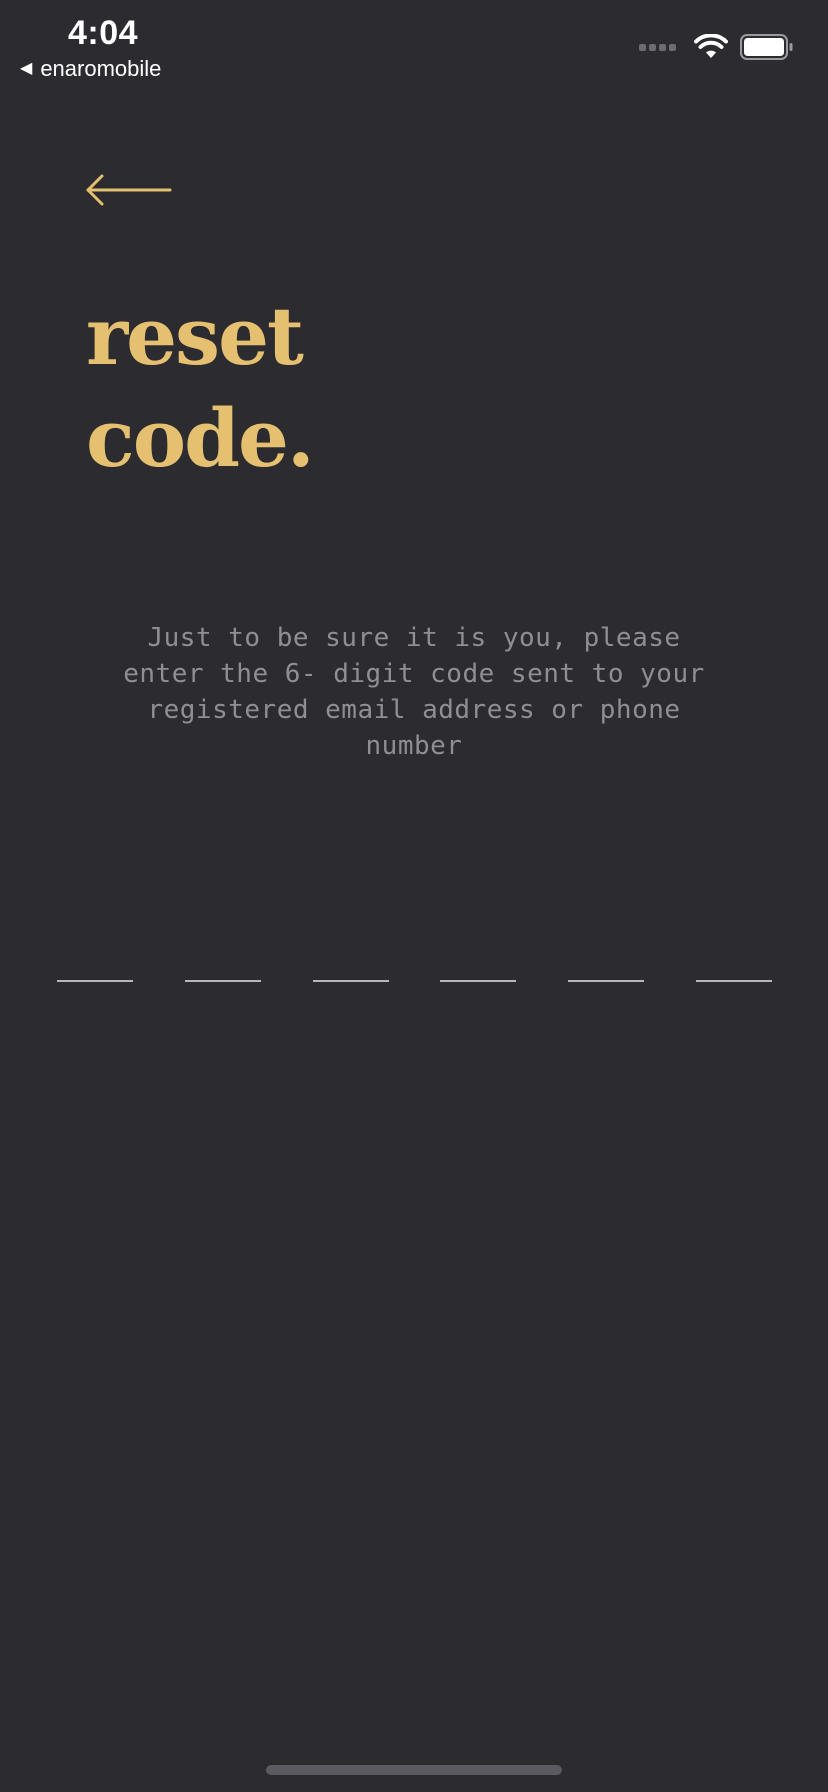  Describe the element at coordinates (200, 438) in the screenshot. I see `title-line-2: code.` at that location.